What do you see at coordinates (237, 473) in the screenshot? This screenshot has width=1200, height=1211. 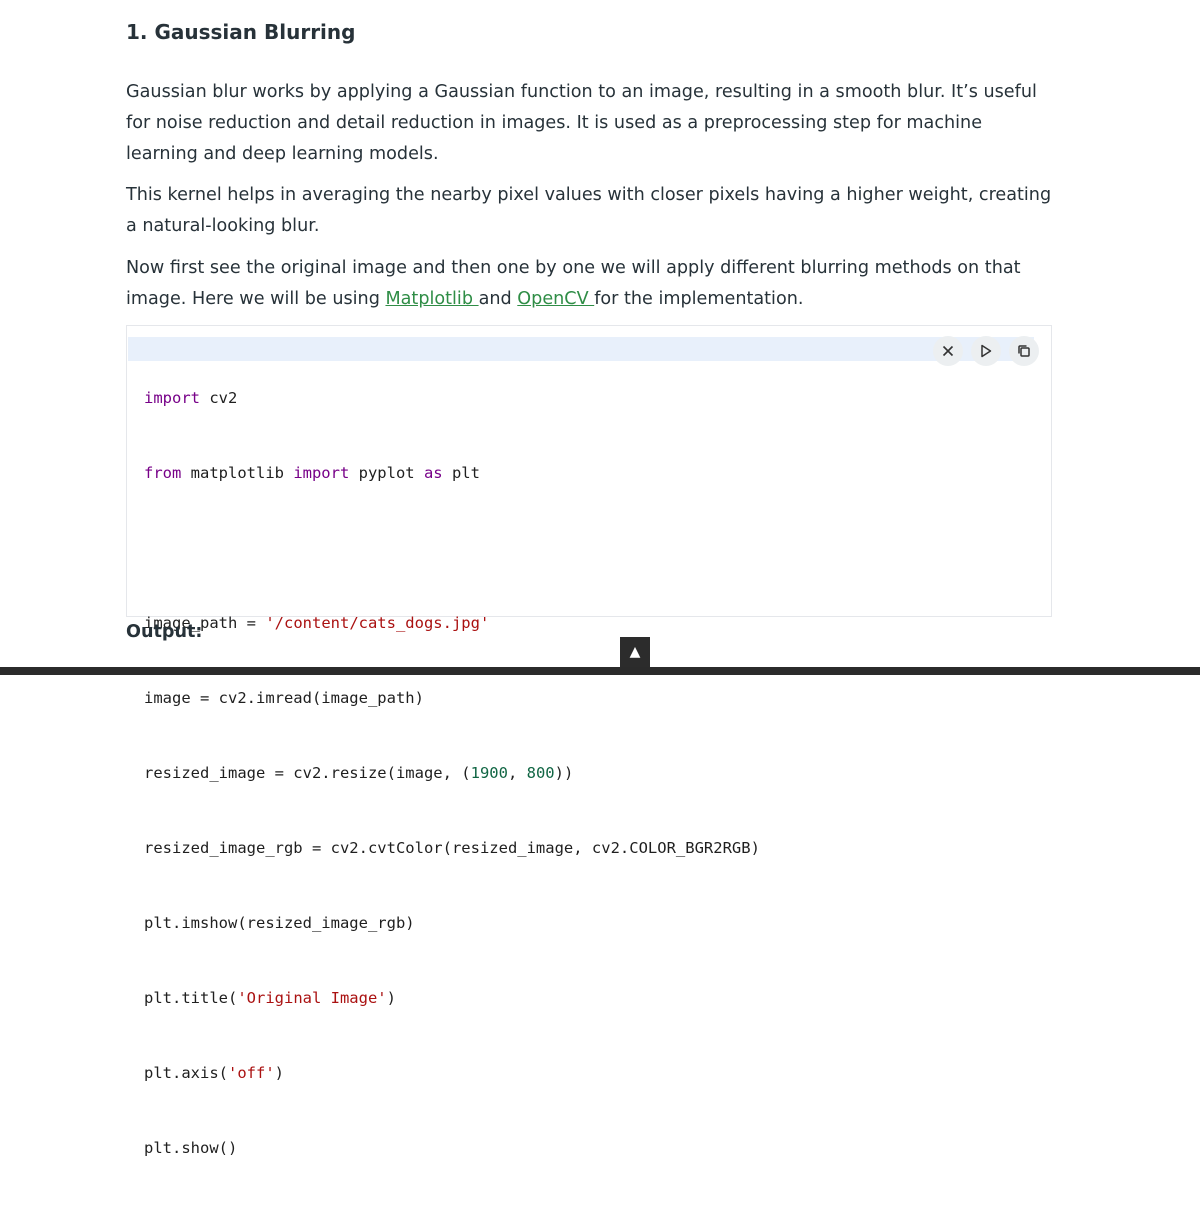 I see `code-token: matplotlib` at bounding box center [237, 473].